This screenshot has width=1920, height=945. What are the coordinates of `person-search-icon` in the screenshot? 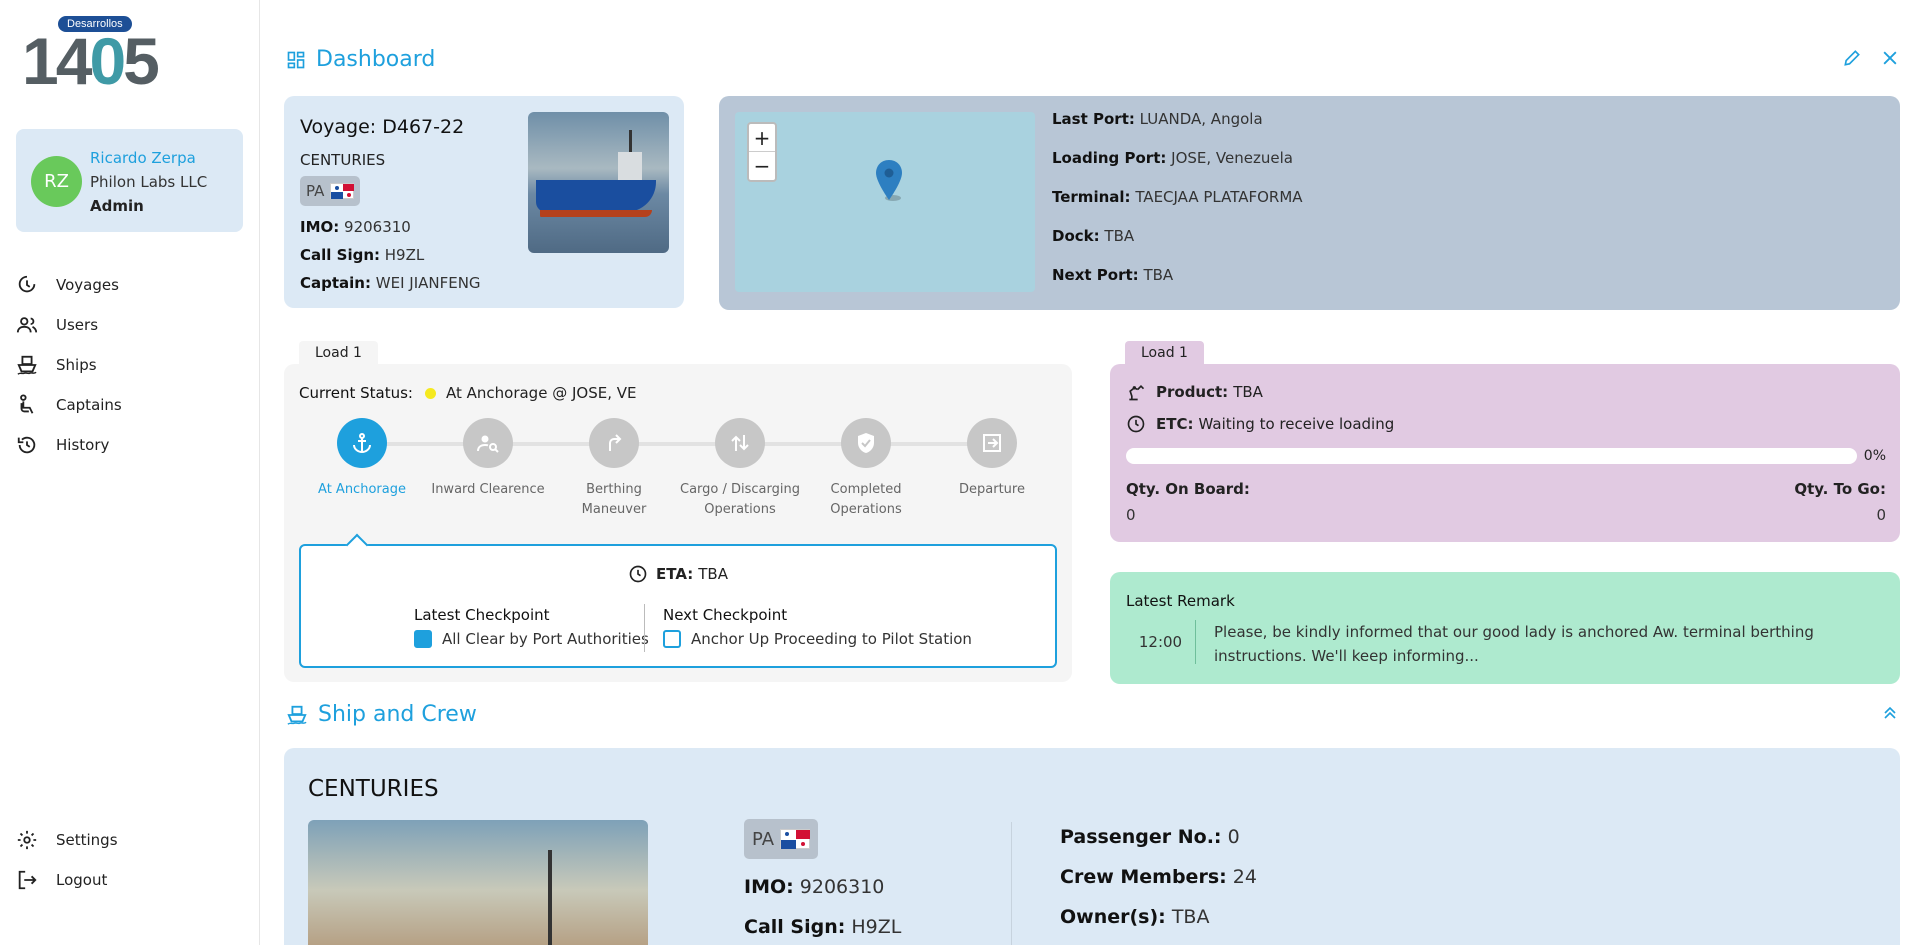 It's located at (488, 444).